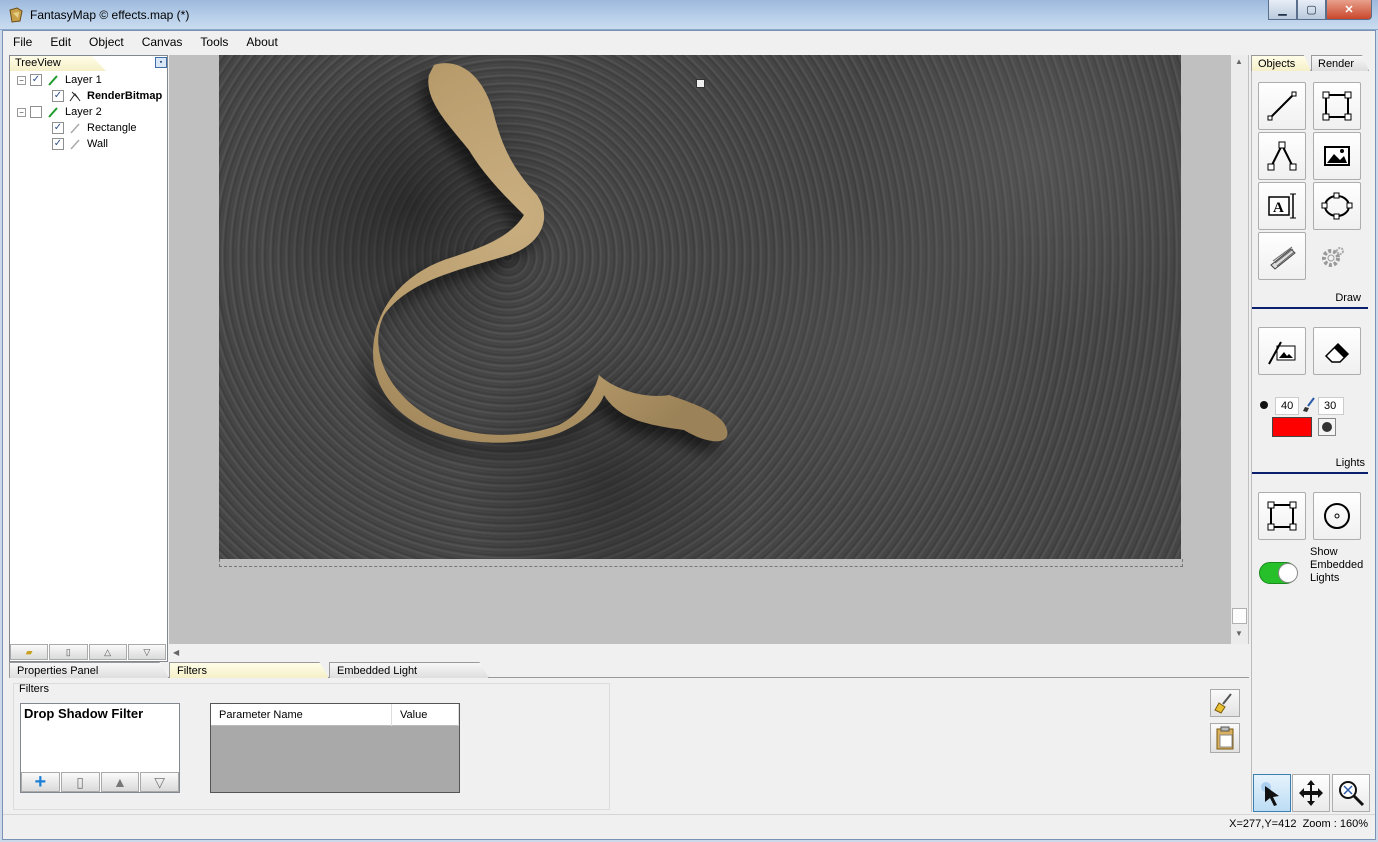  I want to click on down-icon: ▽, so click(160, 781).